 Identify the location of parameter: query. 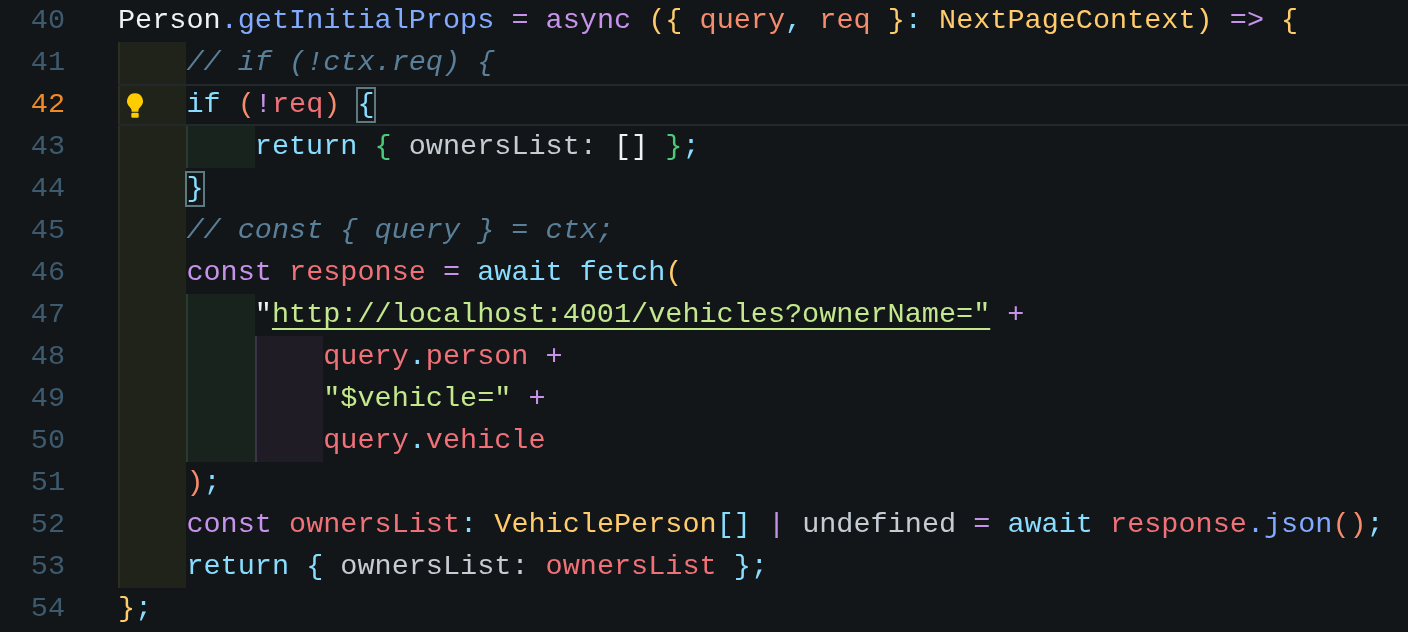
(742, 21).